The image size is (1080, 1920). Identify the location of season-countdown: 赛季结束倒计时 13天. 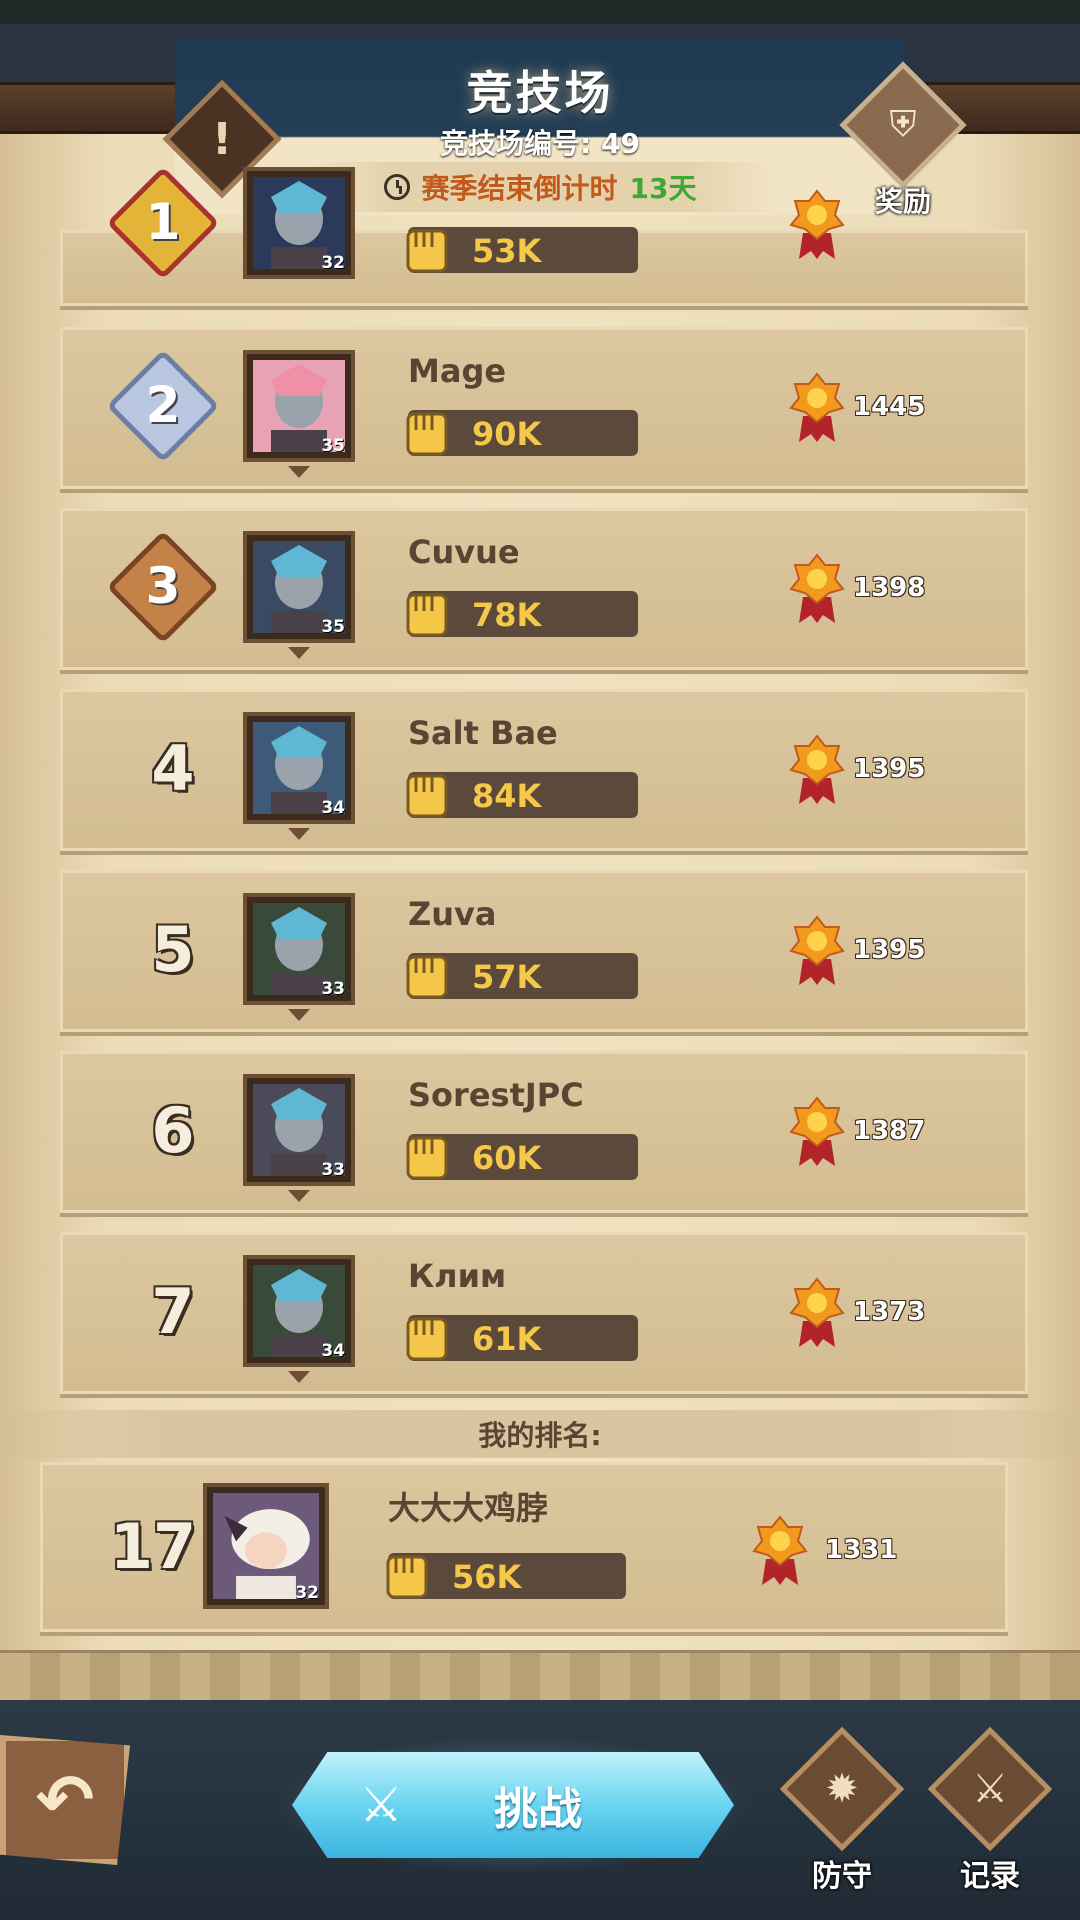
(540, 187).